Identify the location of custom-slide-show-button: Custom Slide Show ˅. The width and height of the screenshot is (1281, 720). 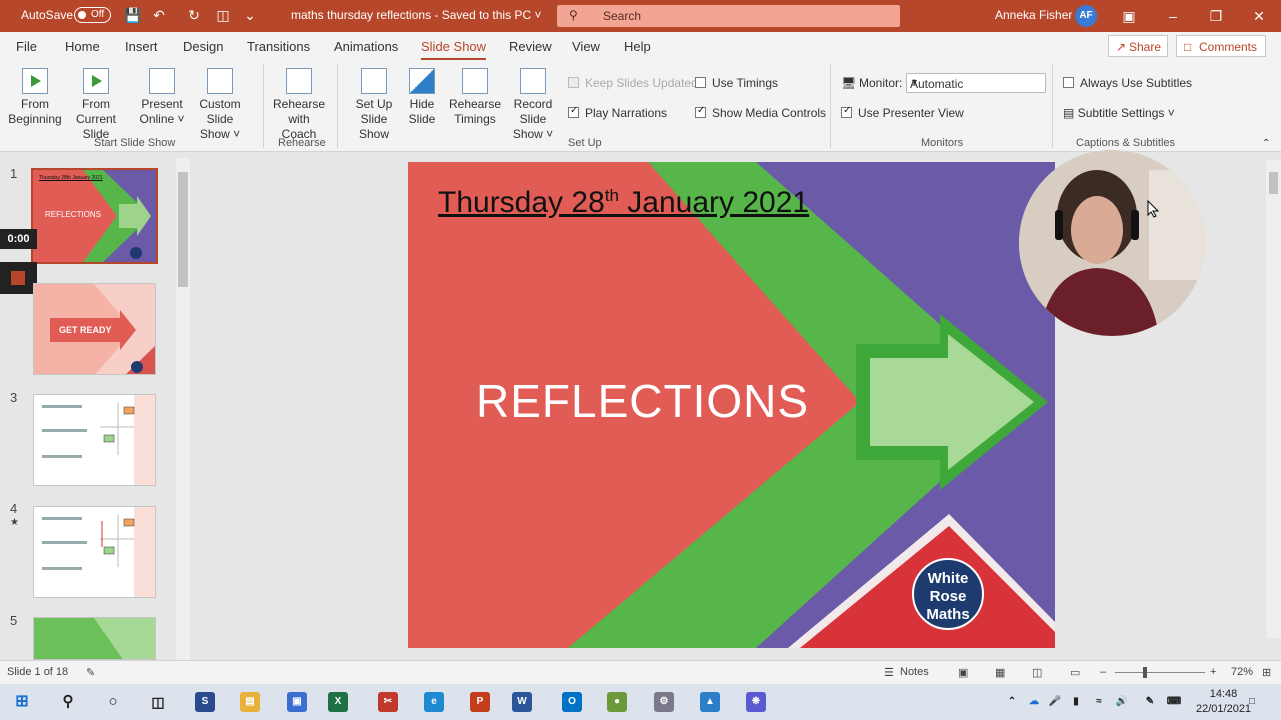
(220, 105).